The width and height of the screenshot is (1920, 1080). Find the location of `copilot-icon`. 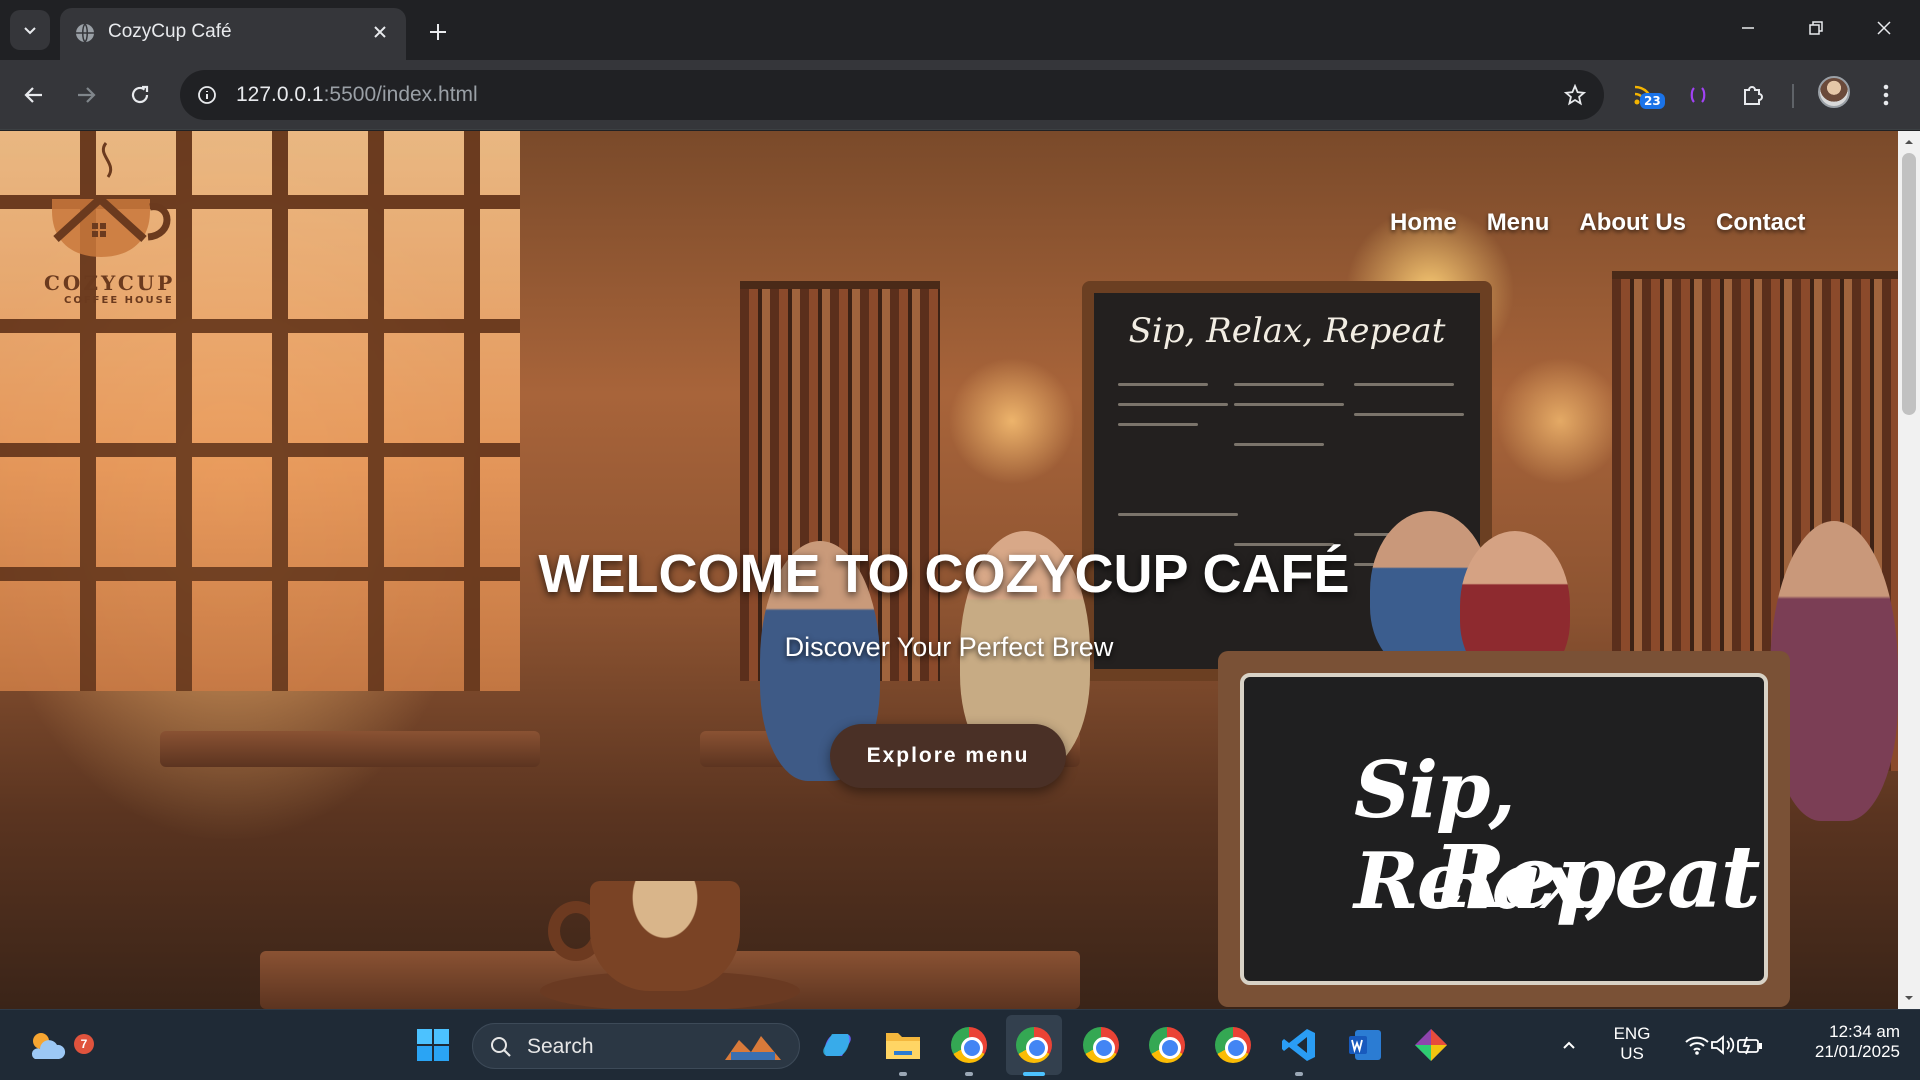

copilot-icon is located at coordinates (837, 1045).